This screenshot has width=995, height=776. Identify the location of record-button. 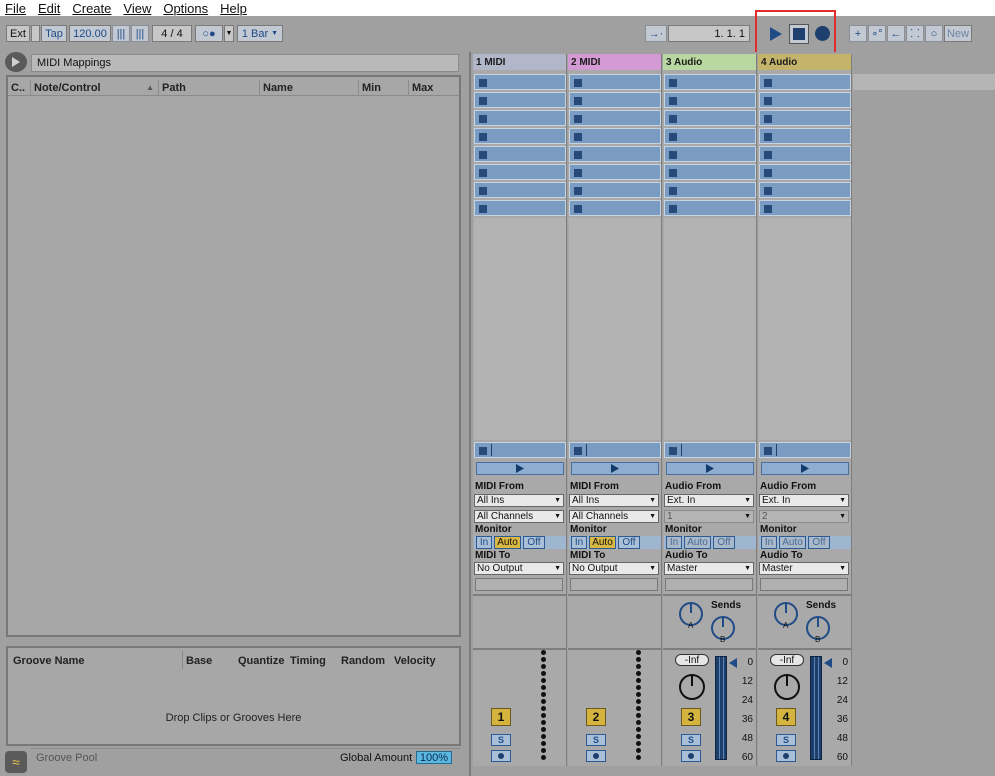
(822, 33).